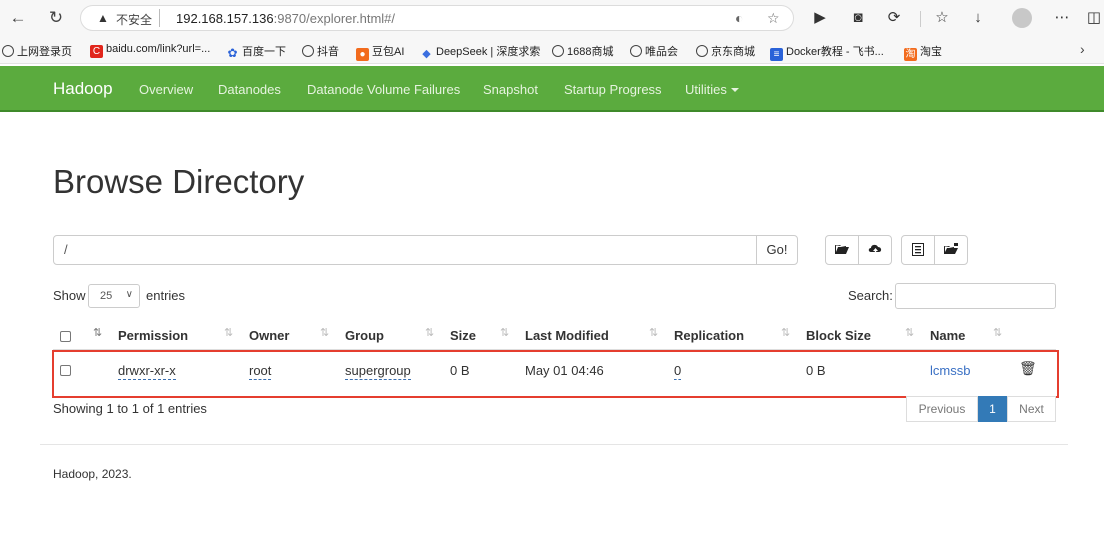 Image resolution: width=1104 pixels, height=548 pixels. What do you see at coordinates (951, 250) in the screenshot?
I see `paste-button` at bounding box center [951, 250].